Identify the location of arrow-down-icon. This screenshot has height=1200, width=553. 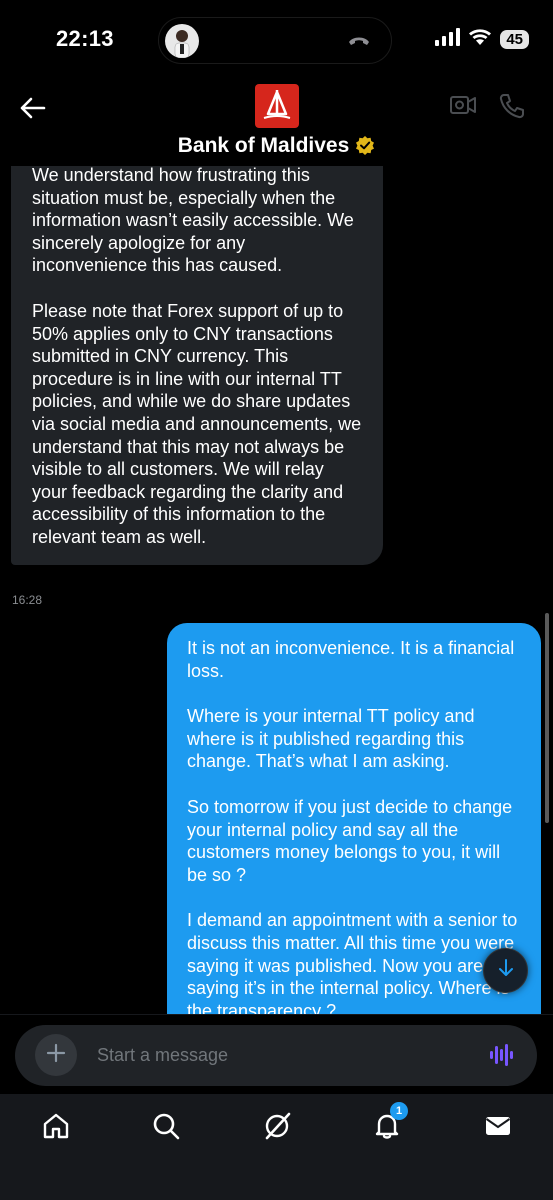
(506, 970).